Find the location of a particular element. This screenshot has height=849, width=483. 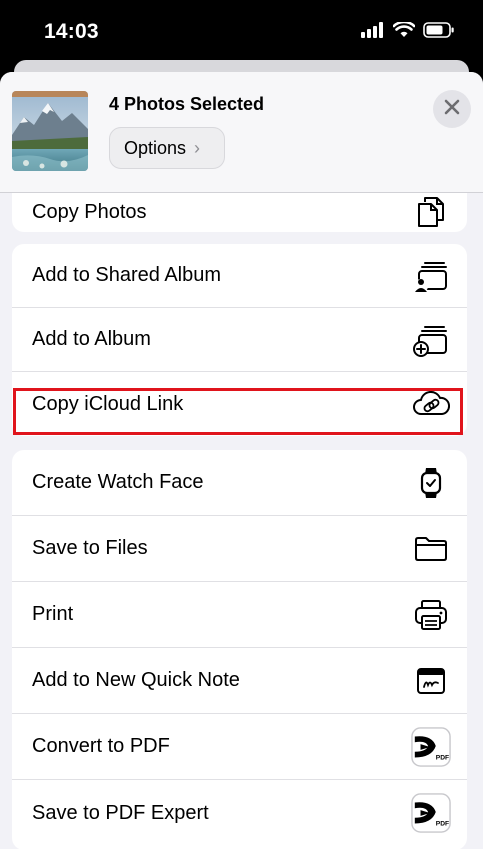

action-copy-icloud-link: Copy iCloud Link is located at coordinates (239, 404).